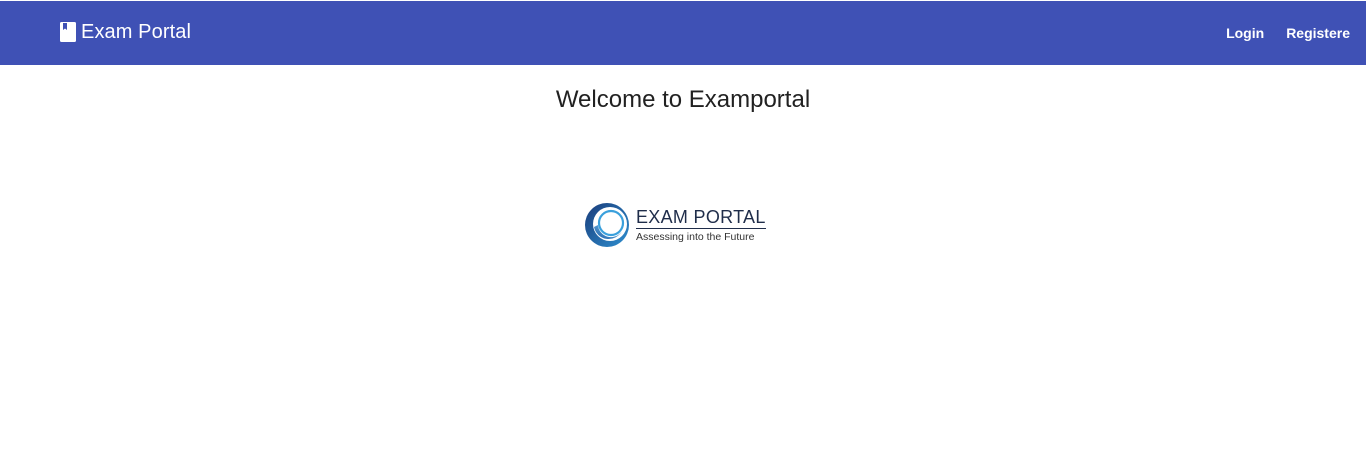  What do you see at coordinates (608, 225) in the screenshot?
I see `swirl-logo-icon` at bounding box center [608, 225].